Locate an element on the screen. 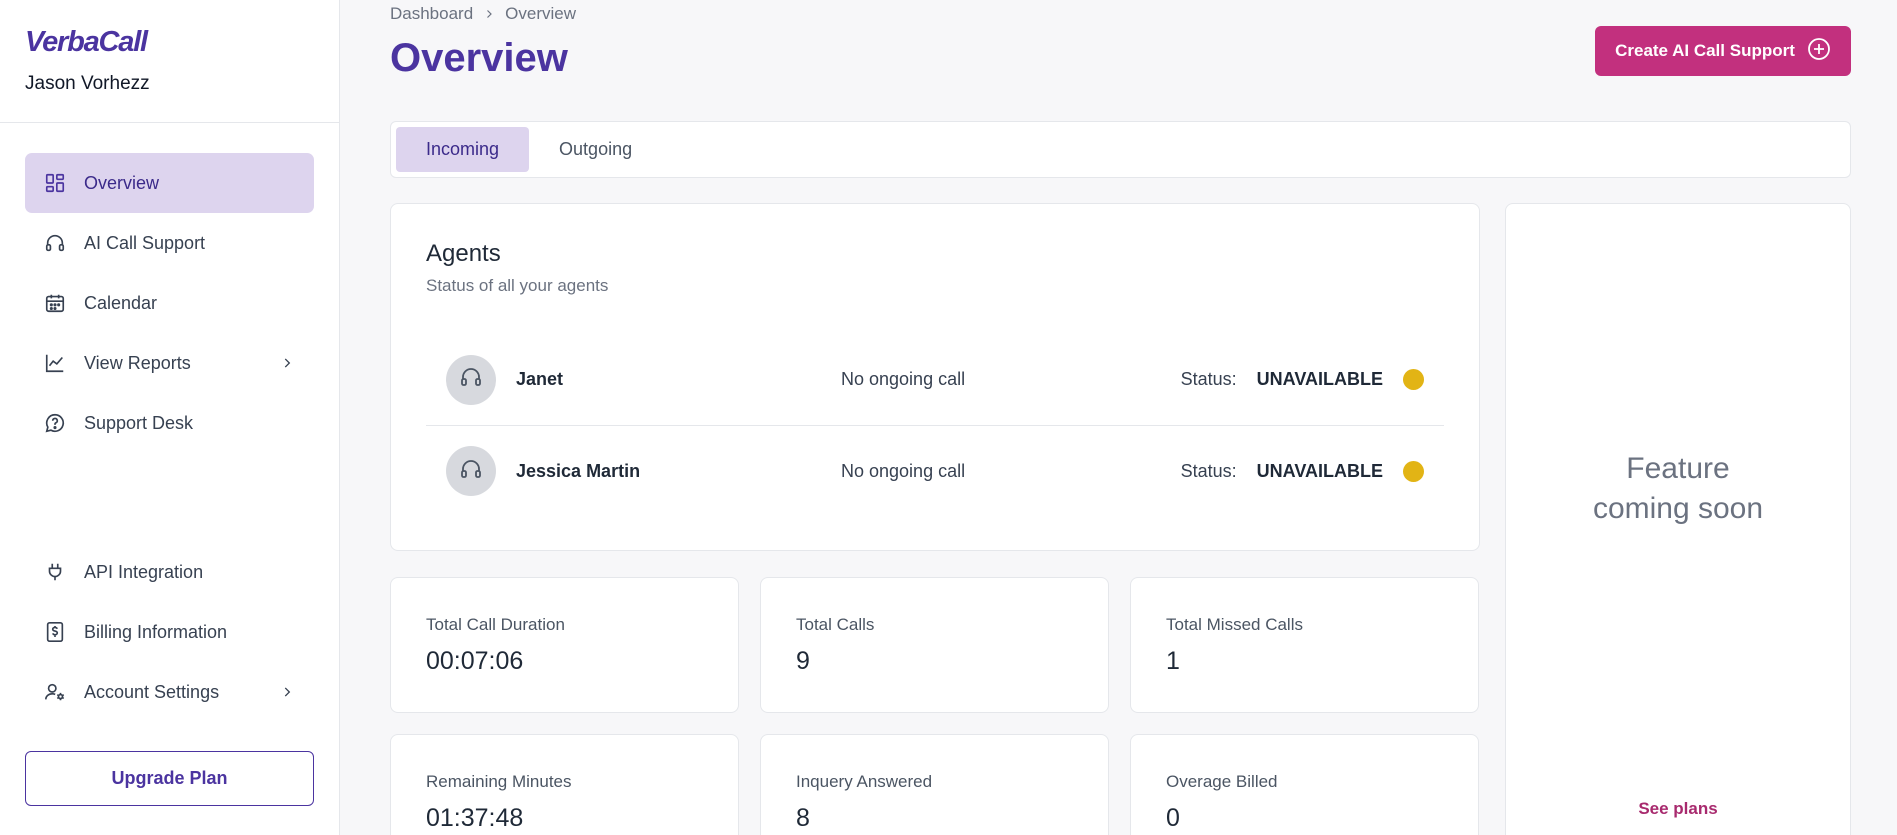 Image resolution: width=1897 pixels, height=835 pixels. upgrade-plan-button: Upgrade Plan is located at coordinates (169, 778).